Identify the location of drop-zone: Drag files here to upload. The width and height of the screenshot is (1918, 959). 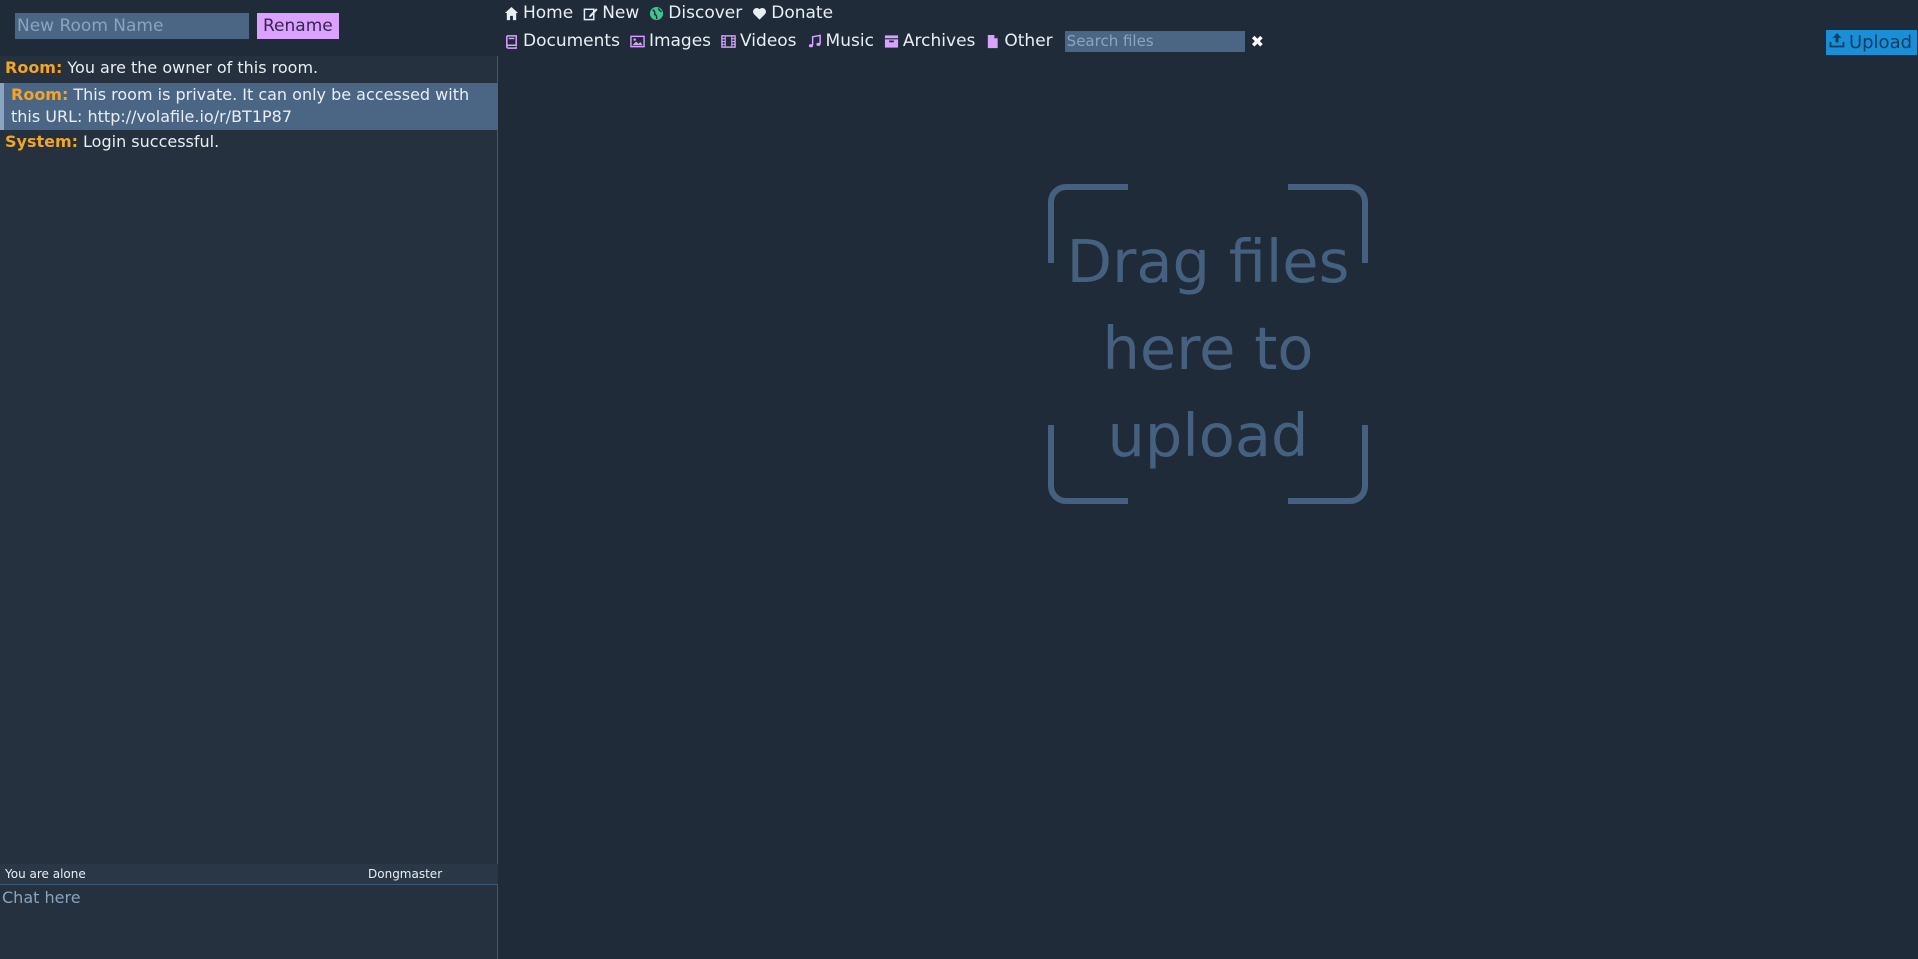
(1208, 344).